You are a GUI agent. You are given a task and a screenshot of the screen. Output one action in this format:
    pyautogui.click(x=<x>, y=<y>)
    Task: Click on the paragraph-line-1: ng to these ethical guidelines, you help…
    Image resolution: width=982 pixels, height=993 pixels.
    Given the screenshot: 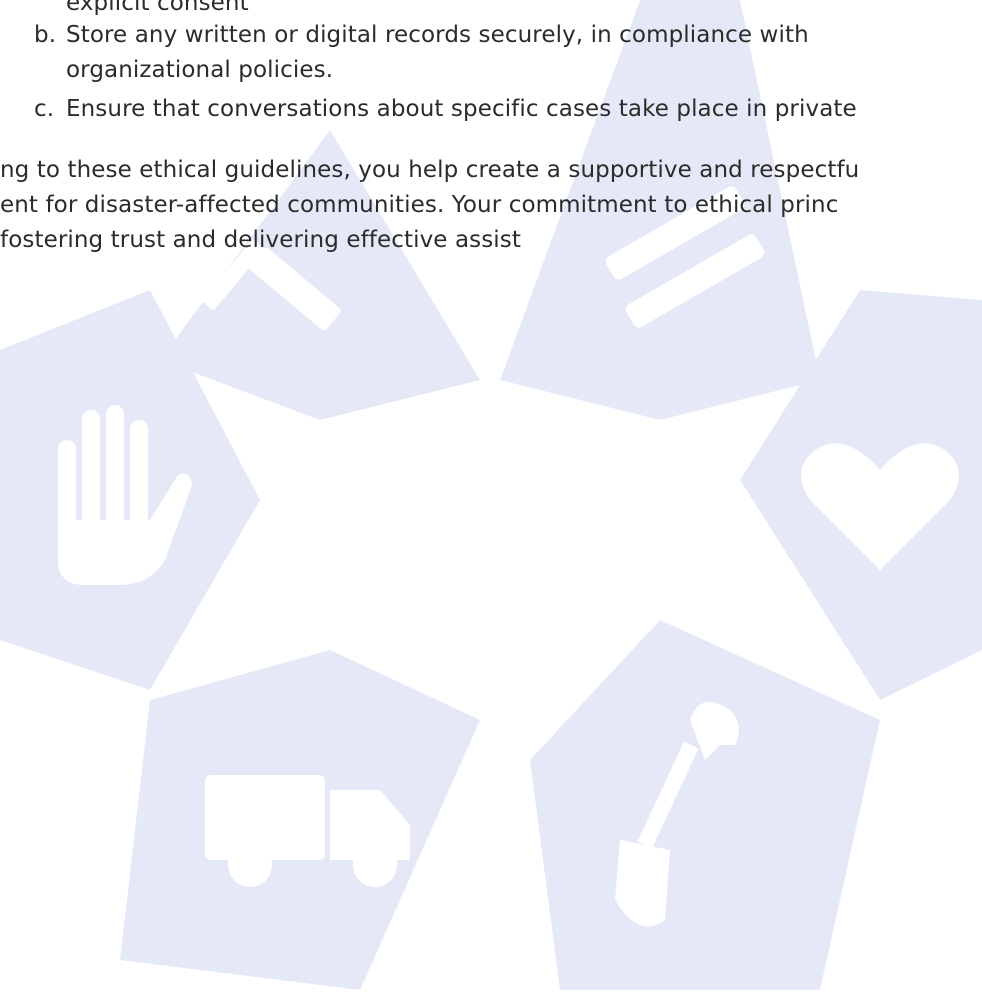 What is the action you would take?
    pyautogui.click(x=430, y=170)
    